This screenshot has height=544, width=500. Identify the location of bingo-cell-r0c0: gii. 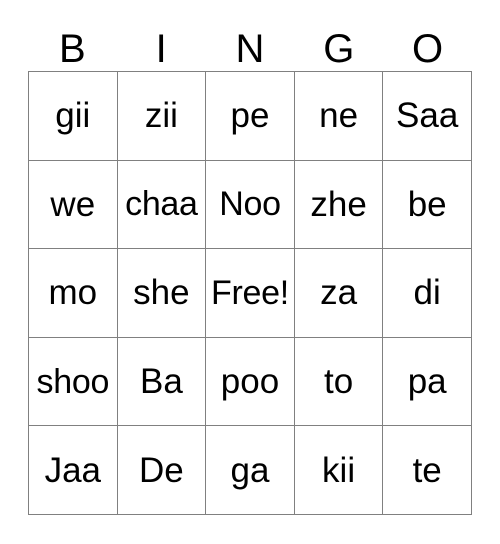
(73, 116).